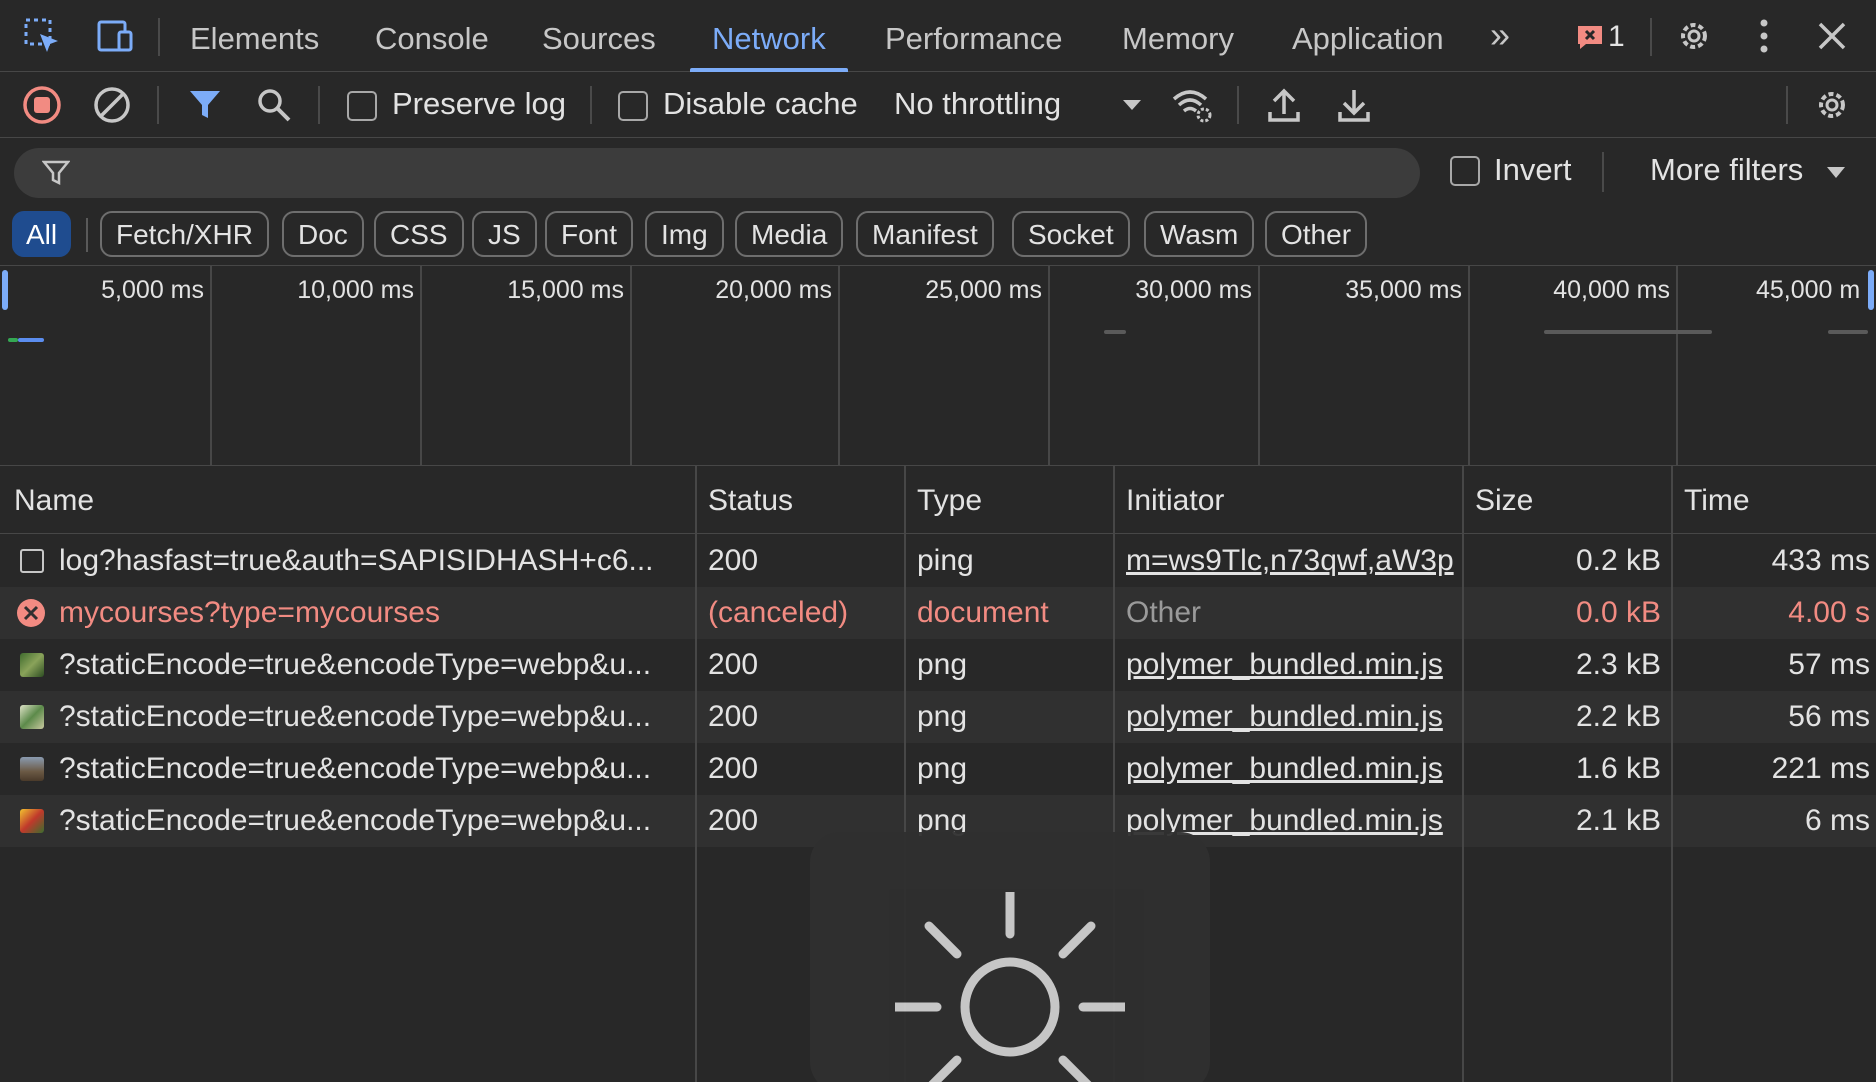 This screenshot has height=1082, width=1876. What do you see at coordinates (778, 612) in the screenshot?
I see `request-status: (canceled)` at bounding box center [778, 612].